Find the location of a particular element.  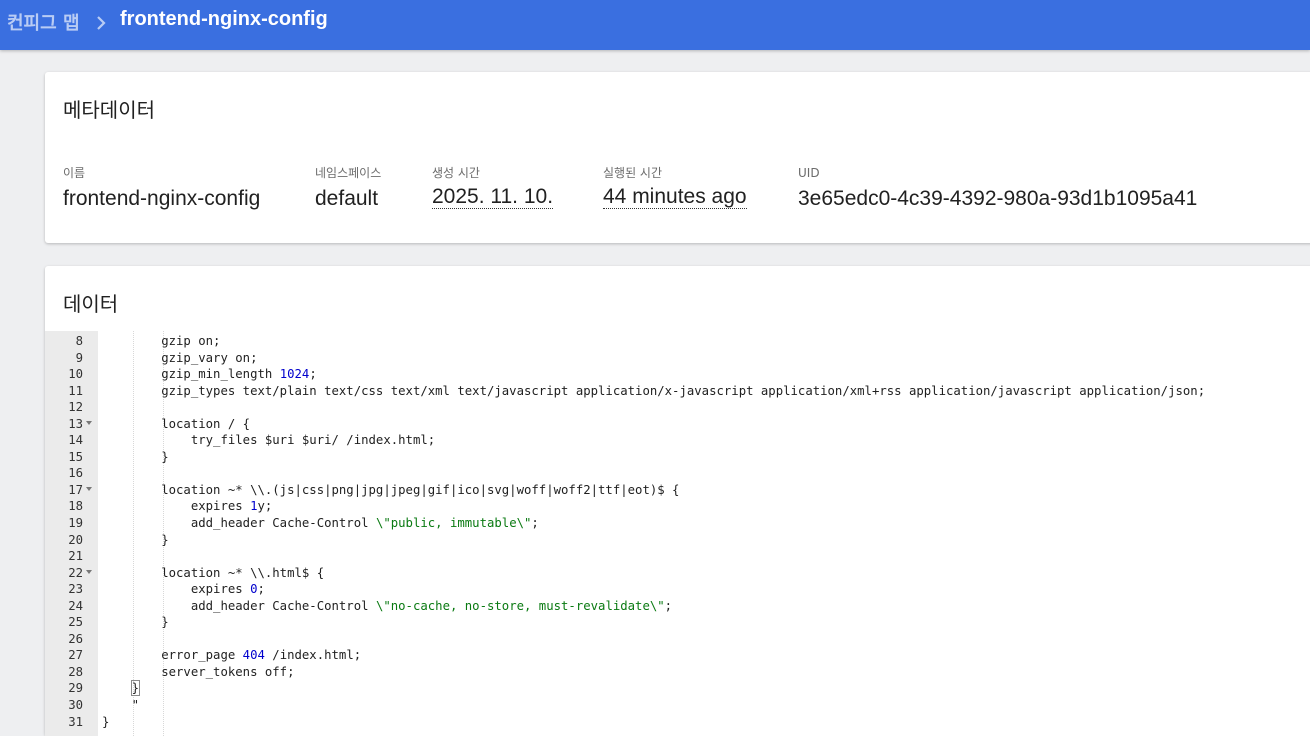

code-text: gzip_vary on; is located at coordinates (180, 357).